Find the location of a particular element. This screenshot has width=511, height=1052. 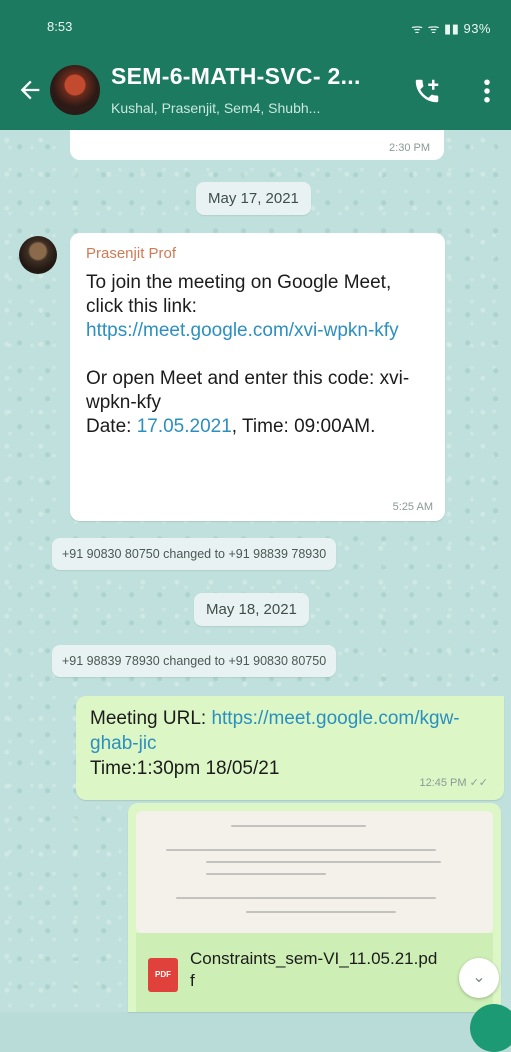

document-preview is located at coordinates (314, 872).